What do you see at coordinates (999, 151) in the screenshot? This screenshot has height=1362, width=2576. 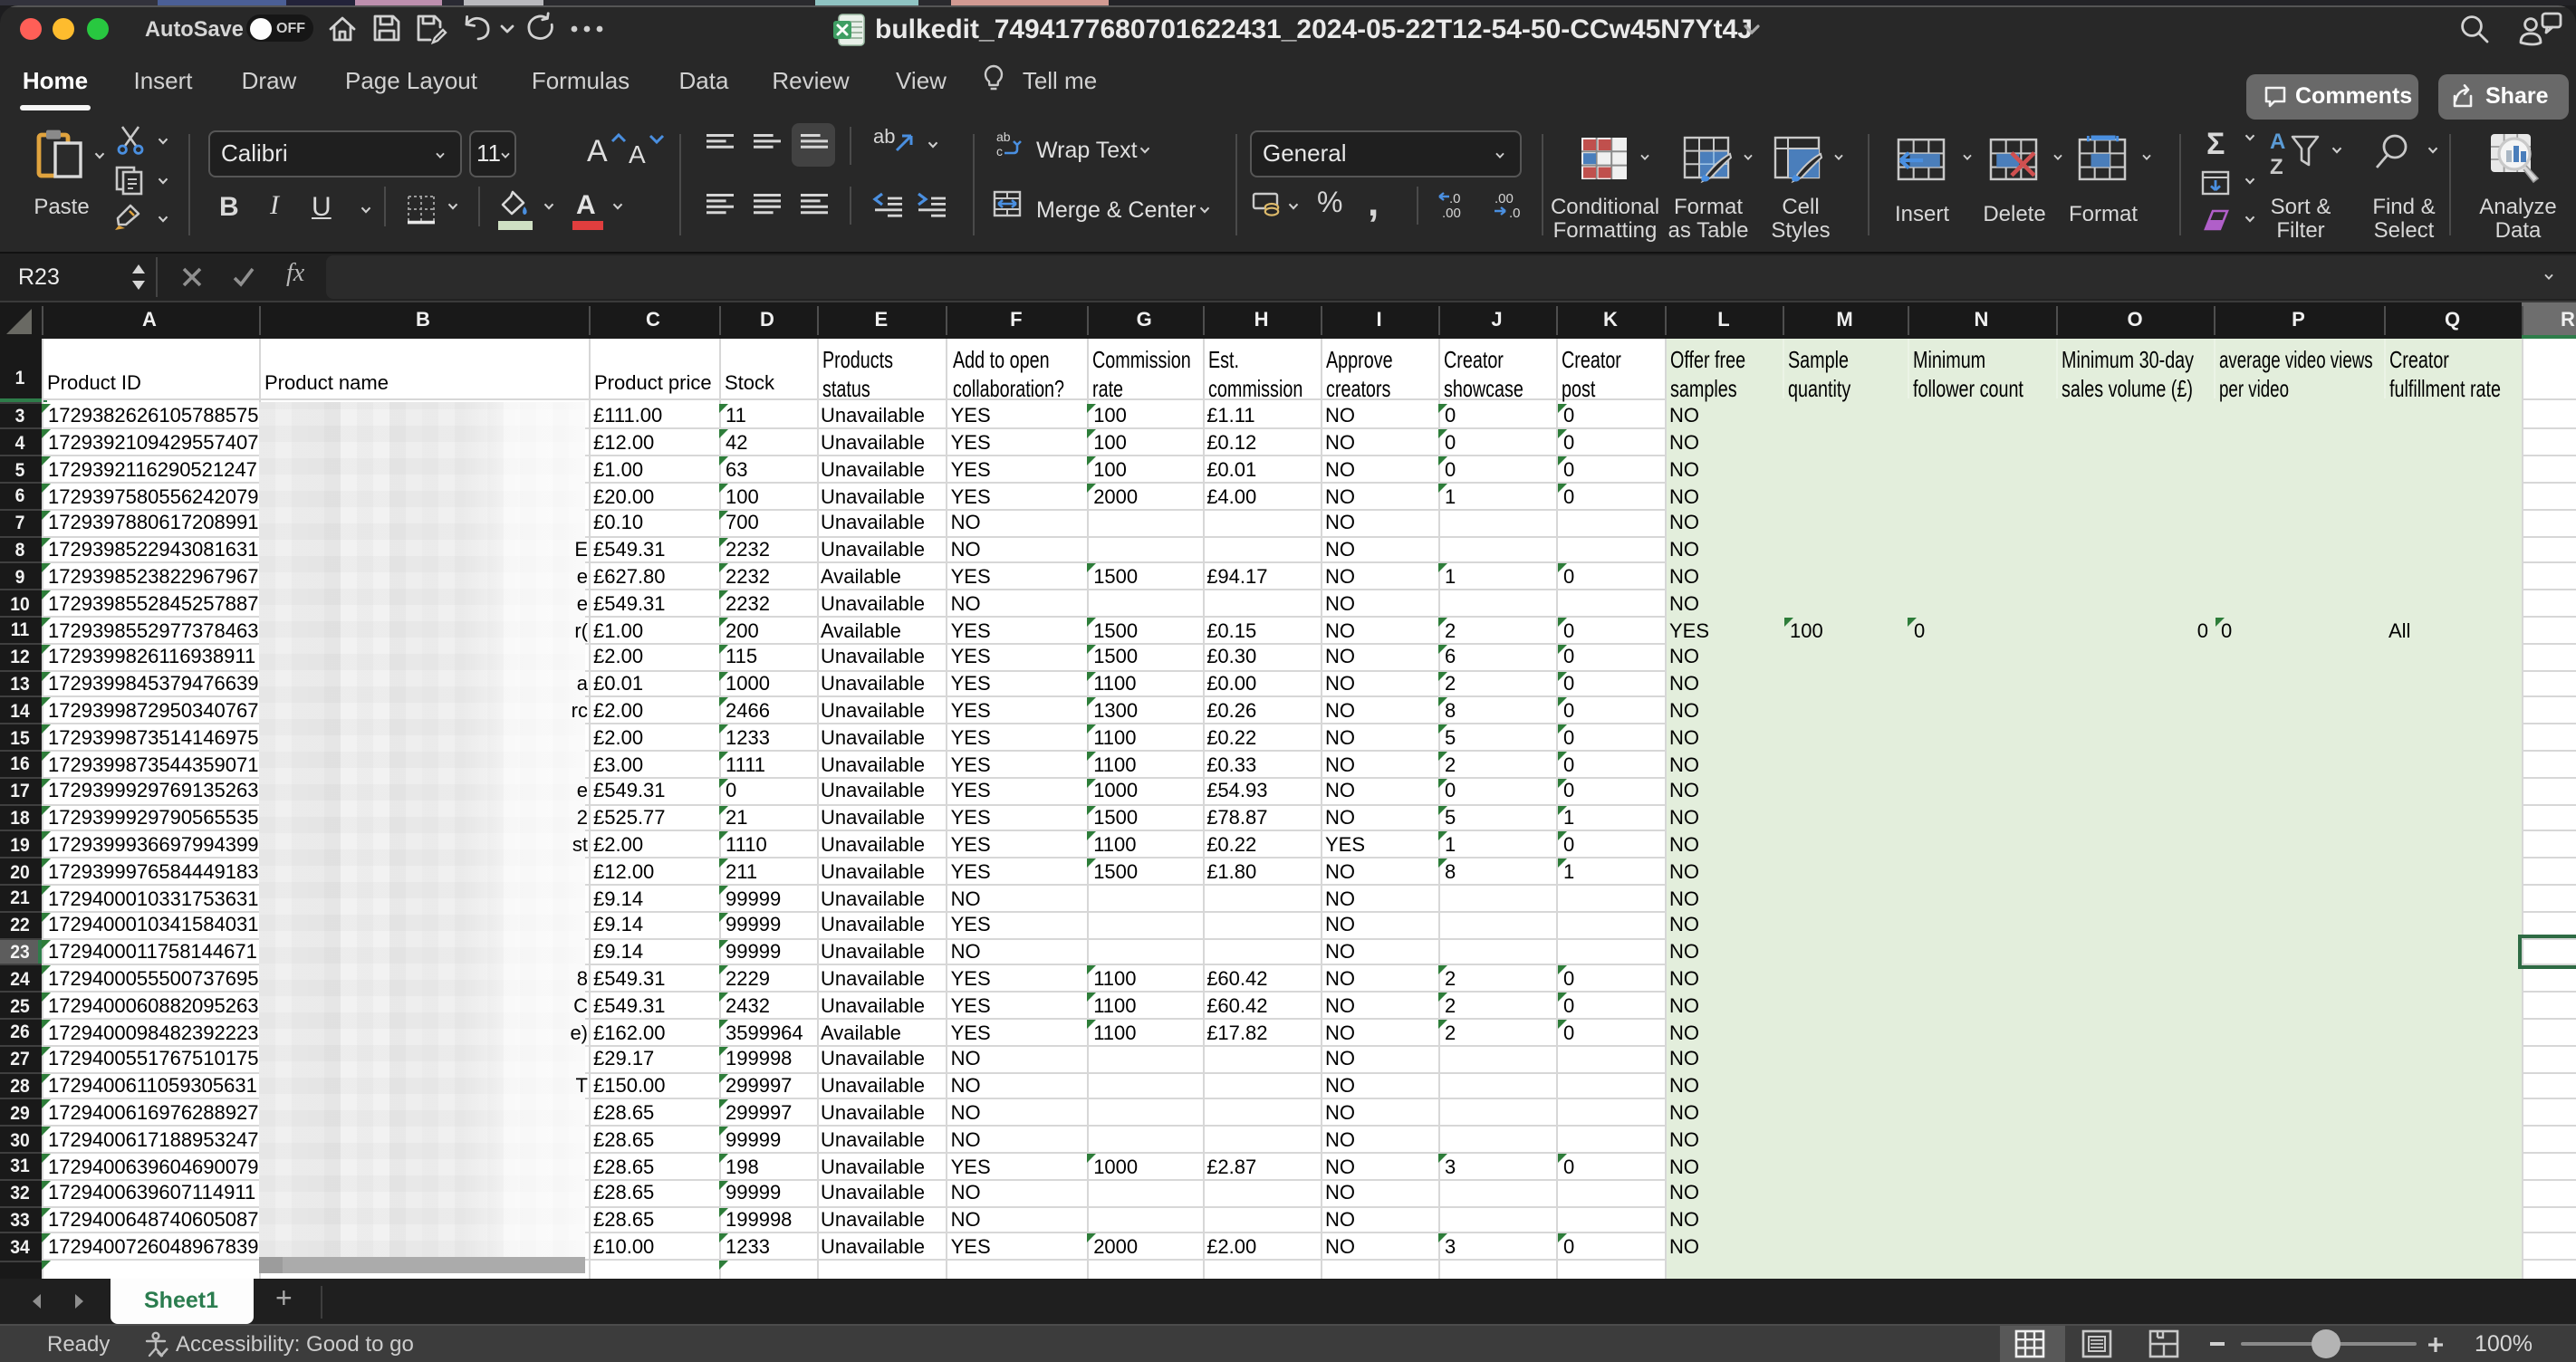 I see `svg-text: c` at bounding box center [999, 151].